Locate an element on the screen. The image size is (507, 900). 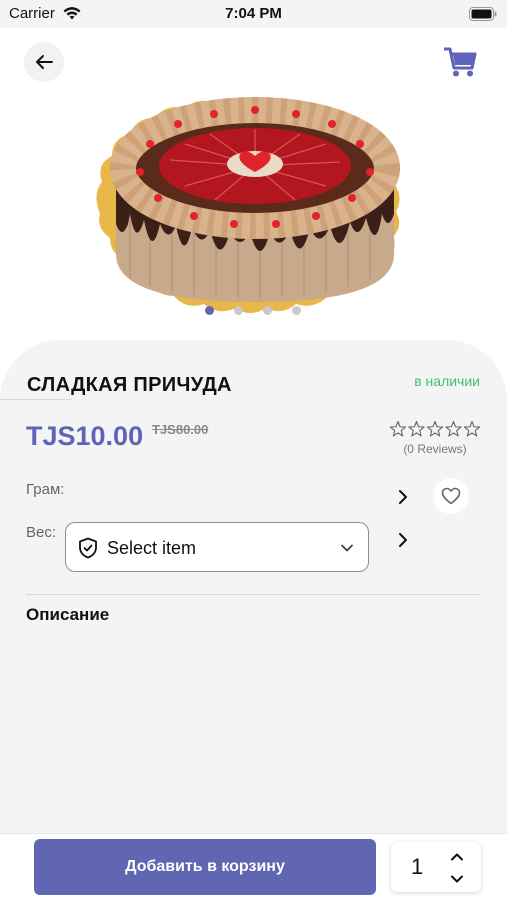
gallery-pager is located at coordinates (253, 311).